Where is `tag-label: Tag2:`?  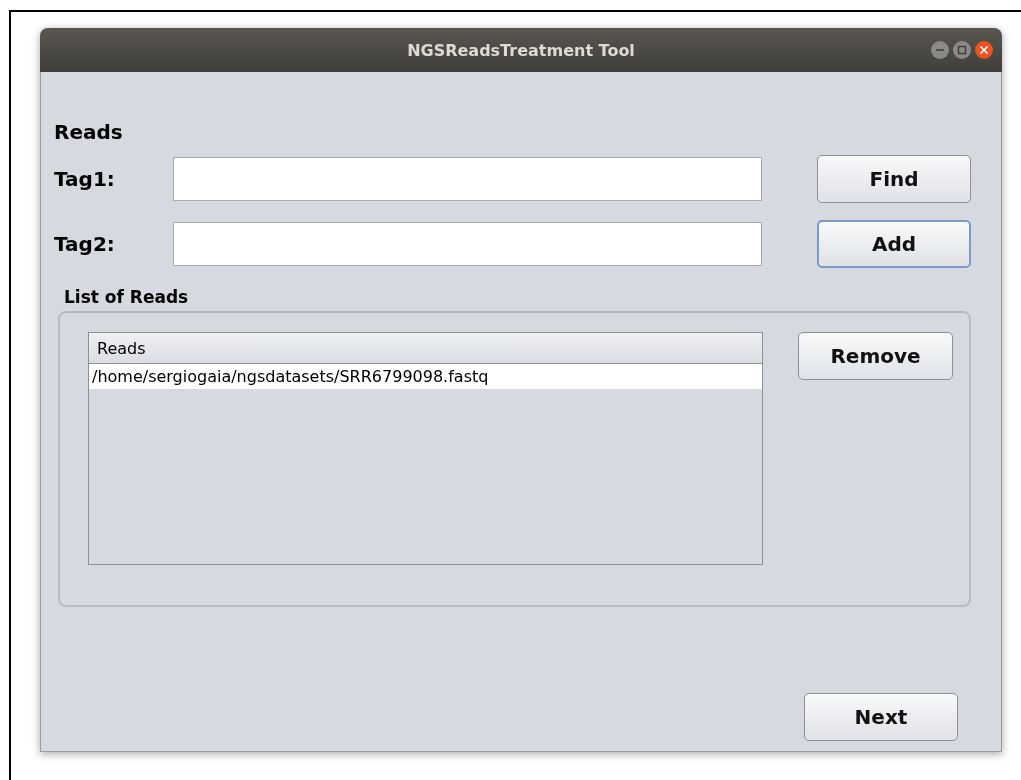
tag-label: Tag2: is located at coordinates (85, 244).